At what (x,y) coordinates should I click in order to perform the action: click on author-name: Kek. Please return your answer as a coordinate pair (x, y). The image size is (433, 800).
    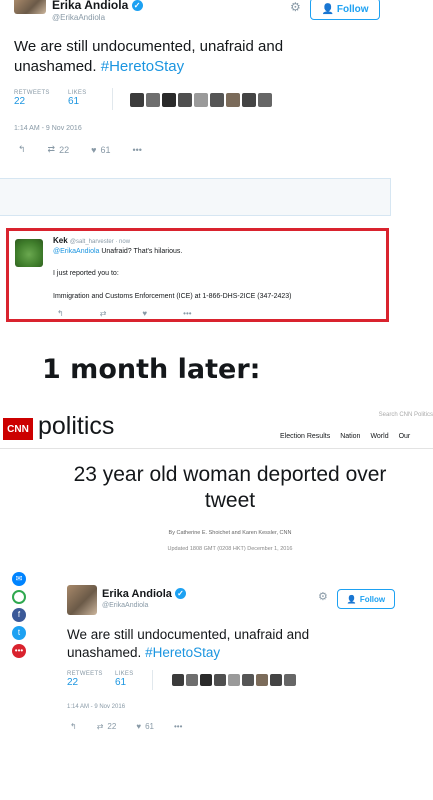
    Looking at the image, I should click on (60, 240).